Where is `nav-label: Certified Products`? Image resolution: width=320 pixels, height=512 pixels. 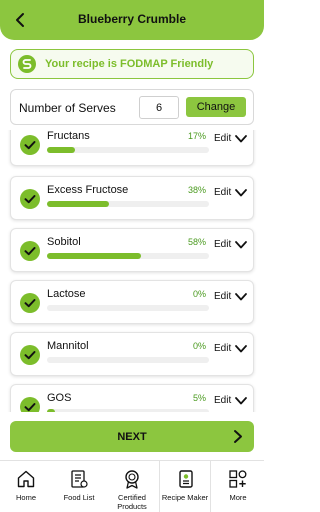
nav-label: Certified Products is located at coordinates (132, 502).